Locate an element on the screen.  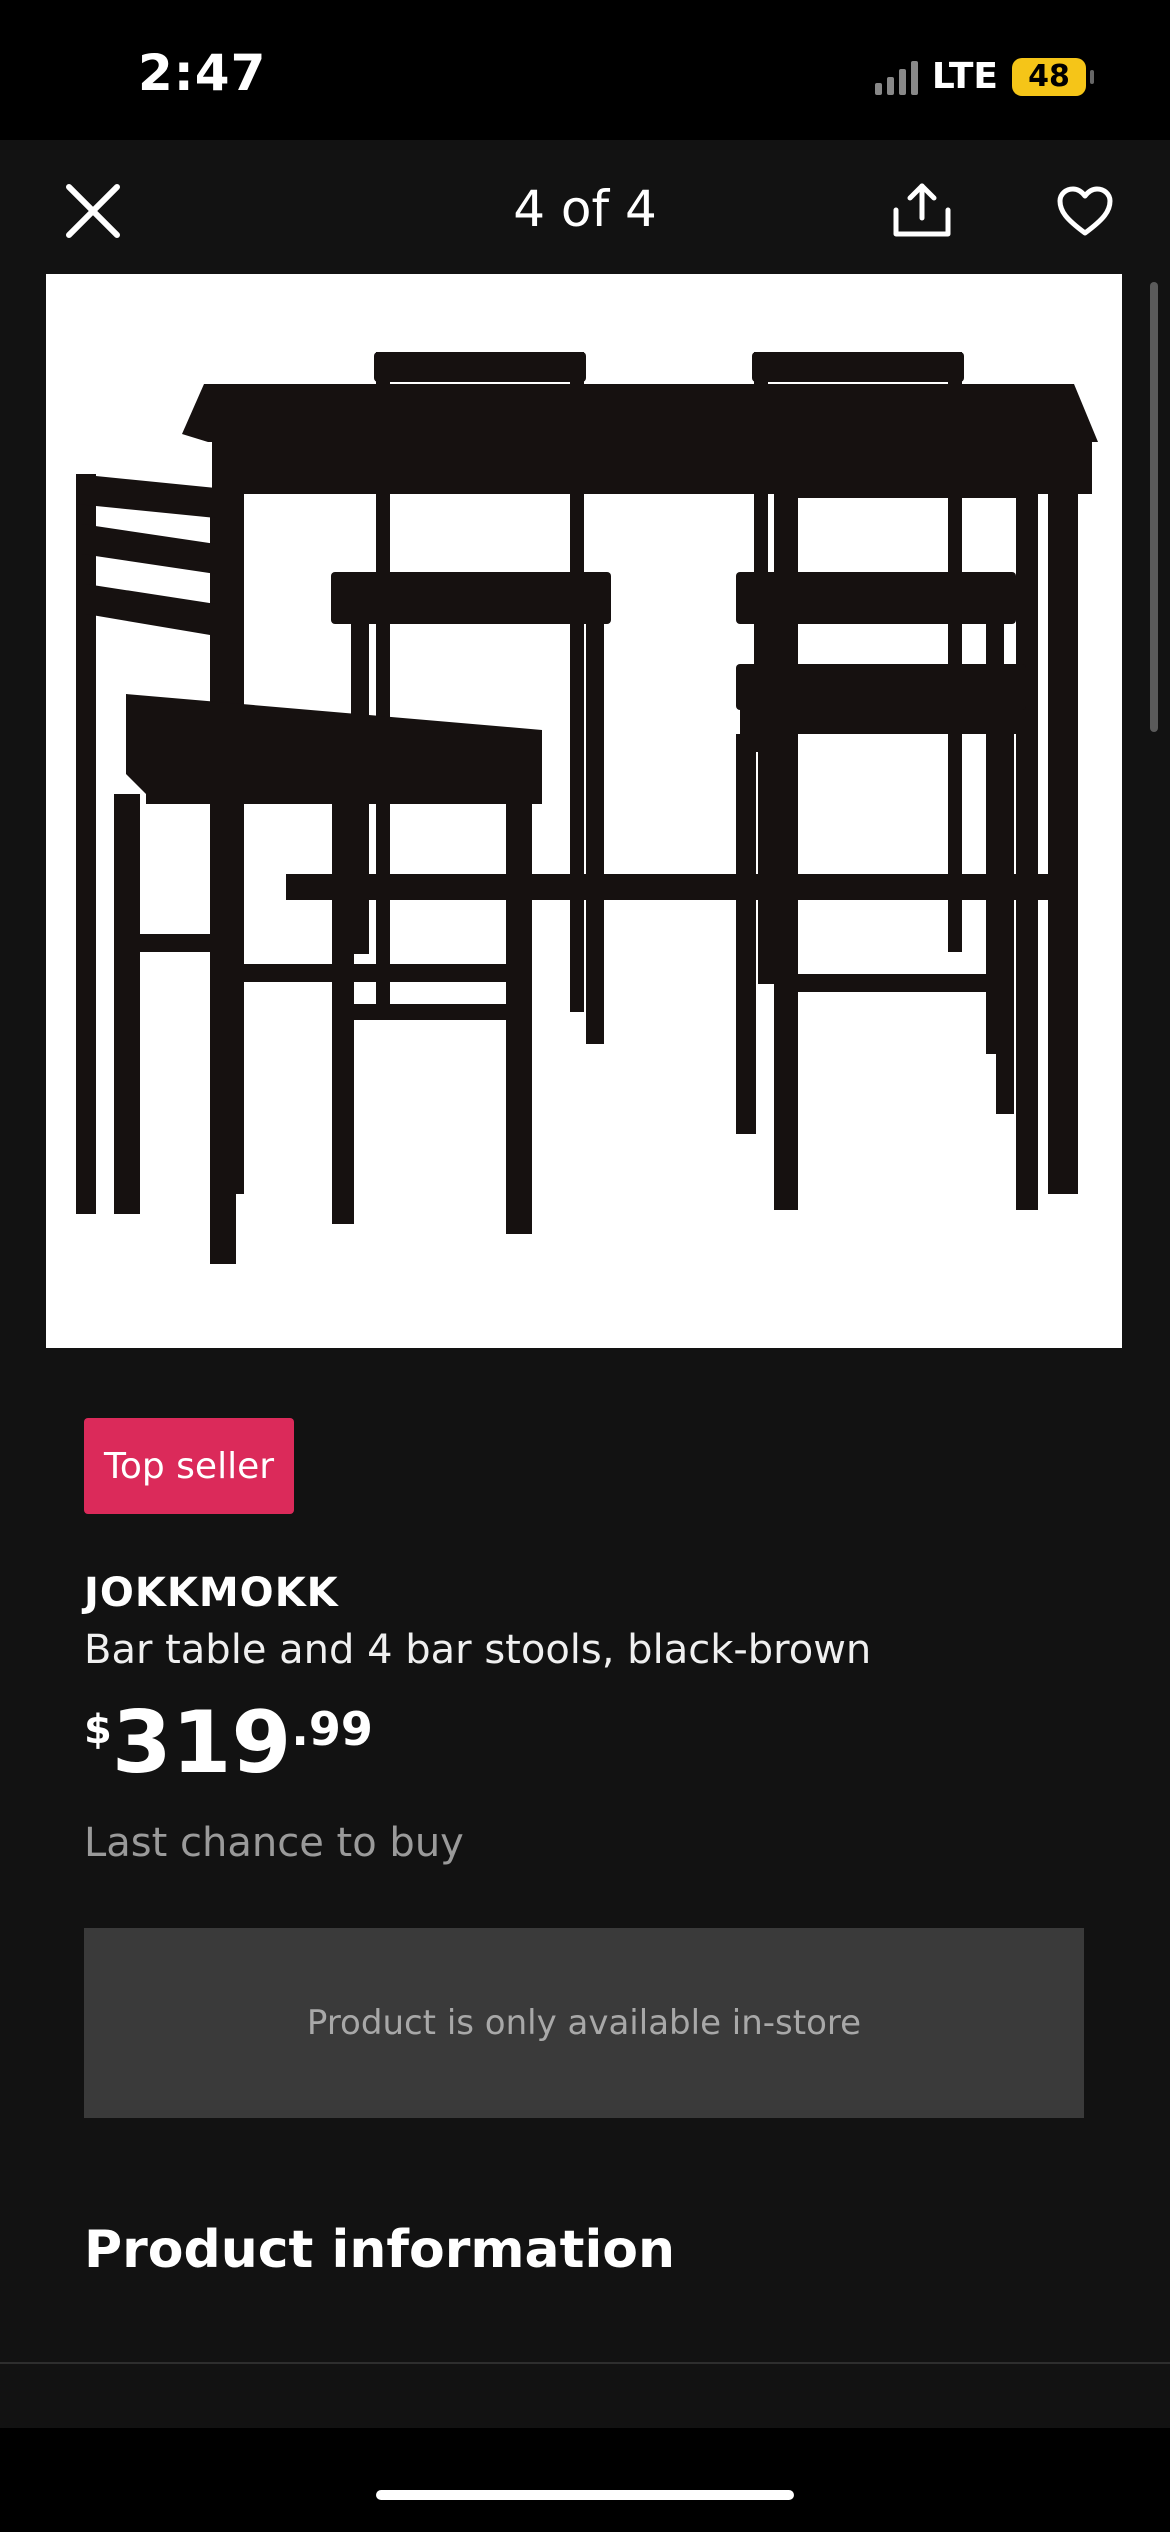
image-pager: 4 of 4 is located at coordinates (585, 209).